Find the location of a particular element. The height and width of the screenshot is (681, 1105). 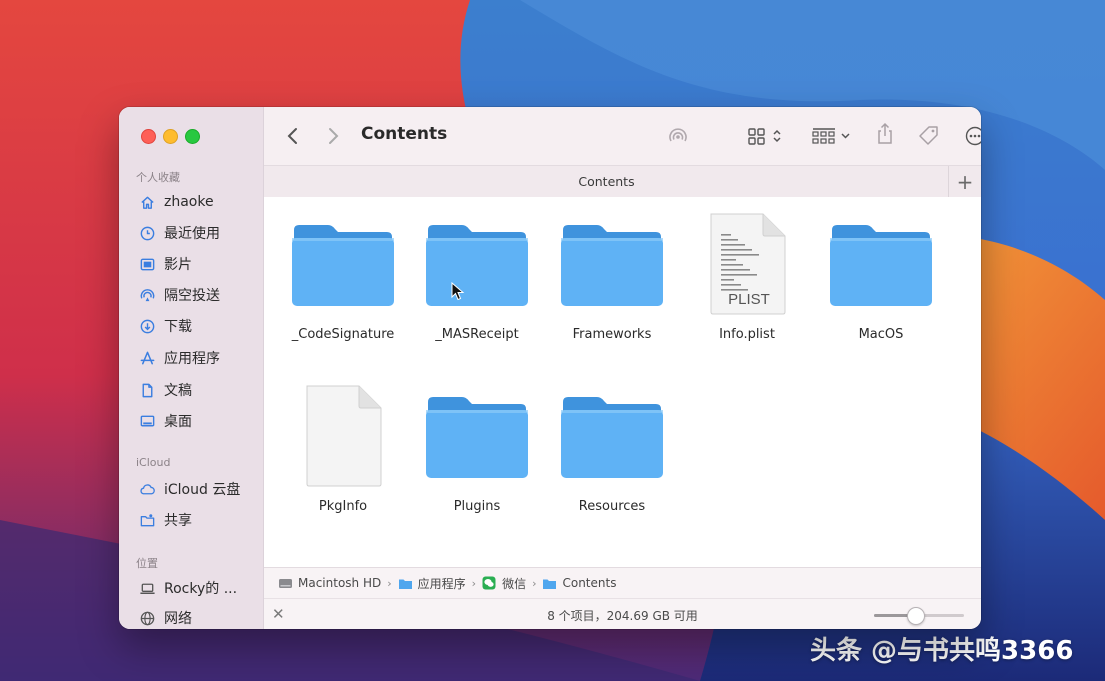

mouse-cursor-icon is located at coordinates (458, 291).